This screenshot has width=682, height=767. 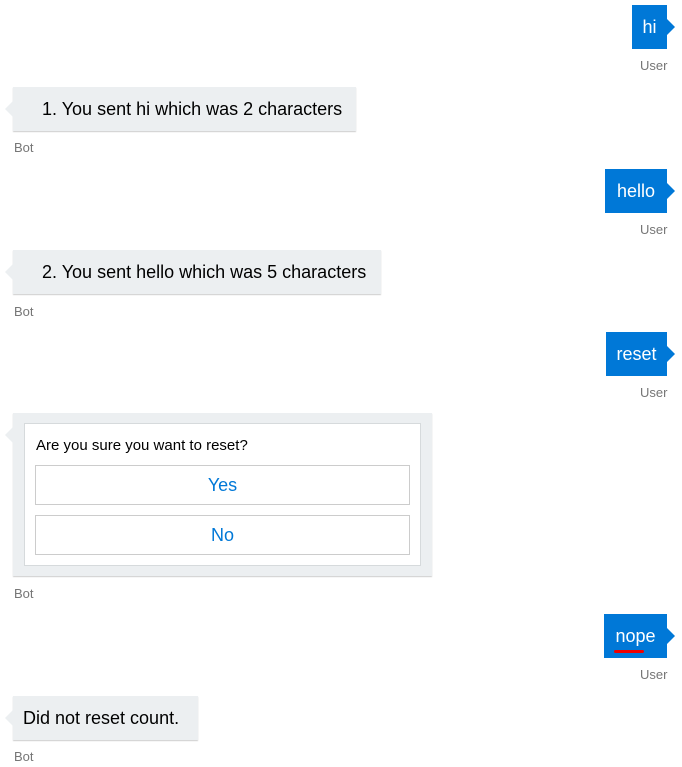 I want to click on user-bubble: reset, so click(x=640, y=354).